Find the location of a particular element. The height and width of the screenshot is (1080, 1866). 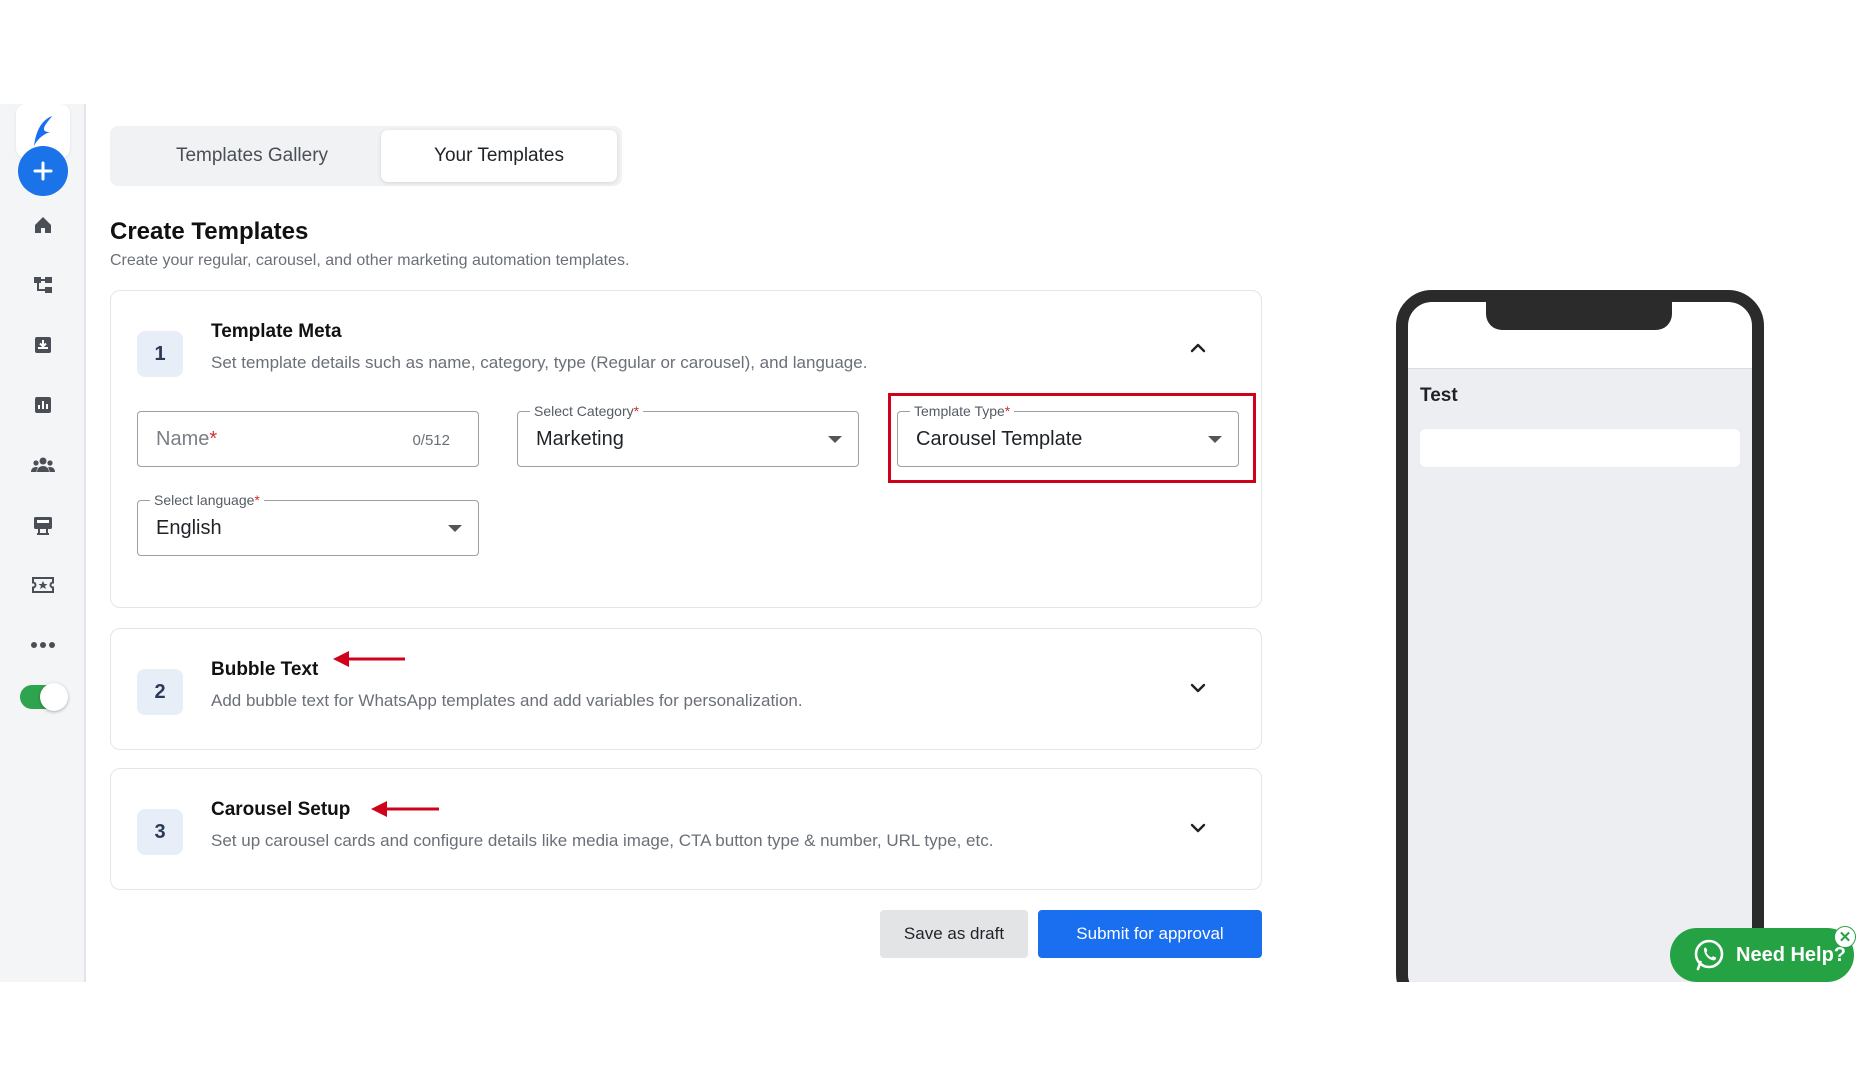

tab-templates-gallery: Templates Gallery is located at coordinates (252, 156).